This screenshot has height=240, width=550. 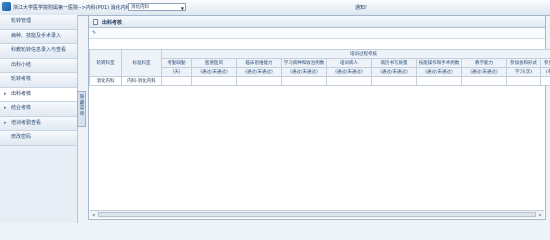 What do you see at coordinates (361, 7) in the screenshot?
I see `notice-link: 通知!` at bounding box center [361, 7].